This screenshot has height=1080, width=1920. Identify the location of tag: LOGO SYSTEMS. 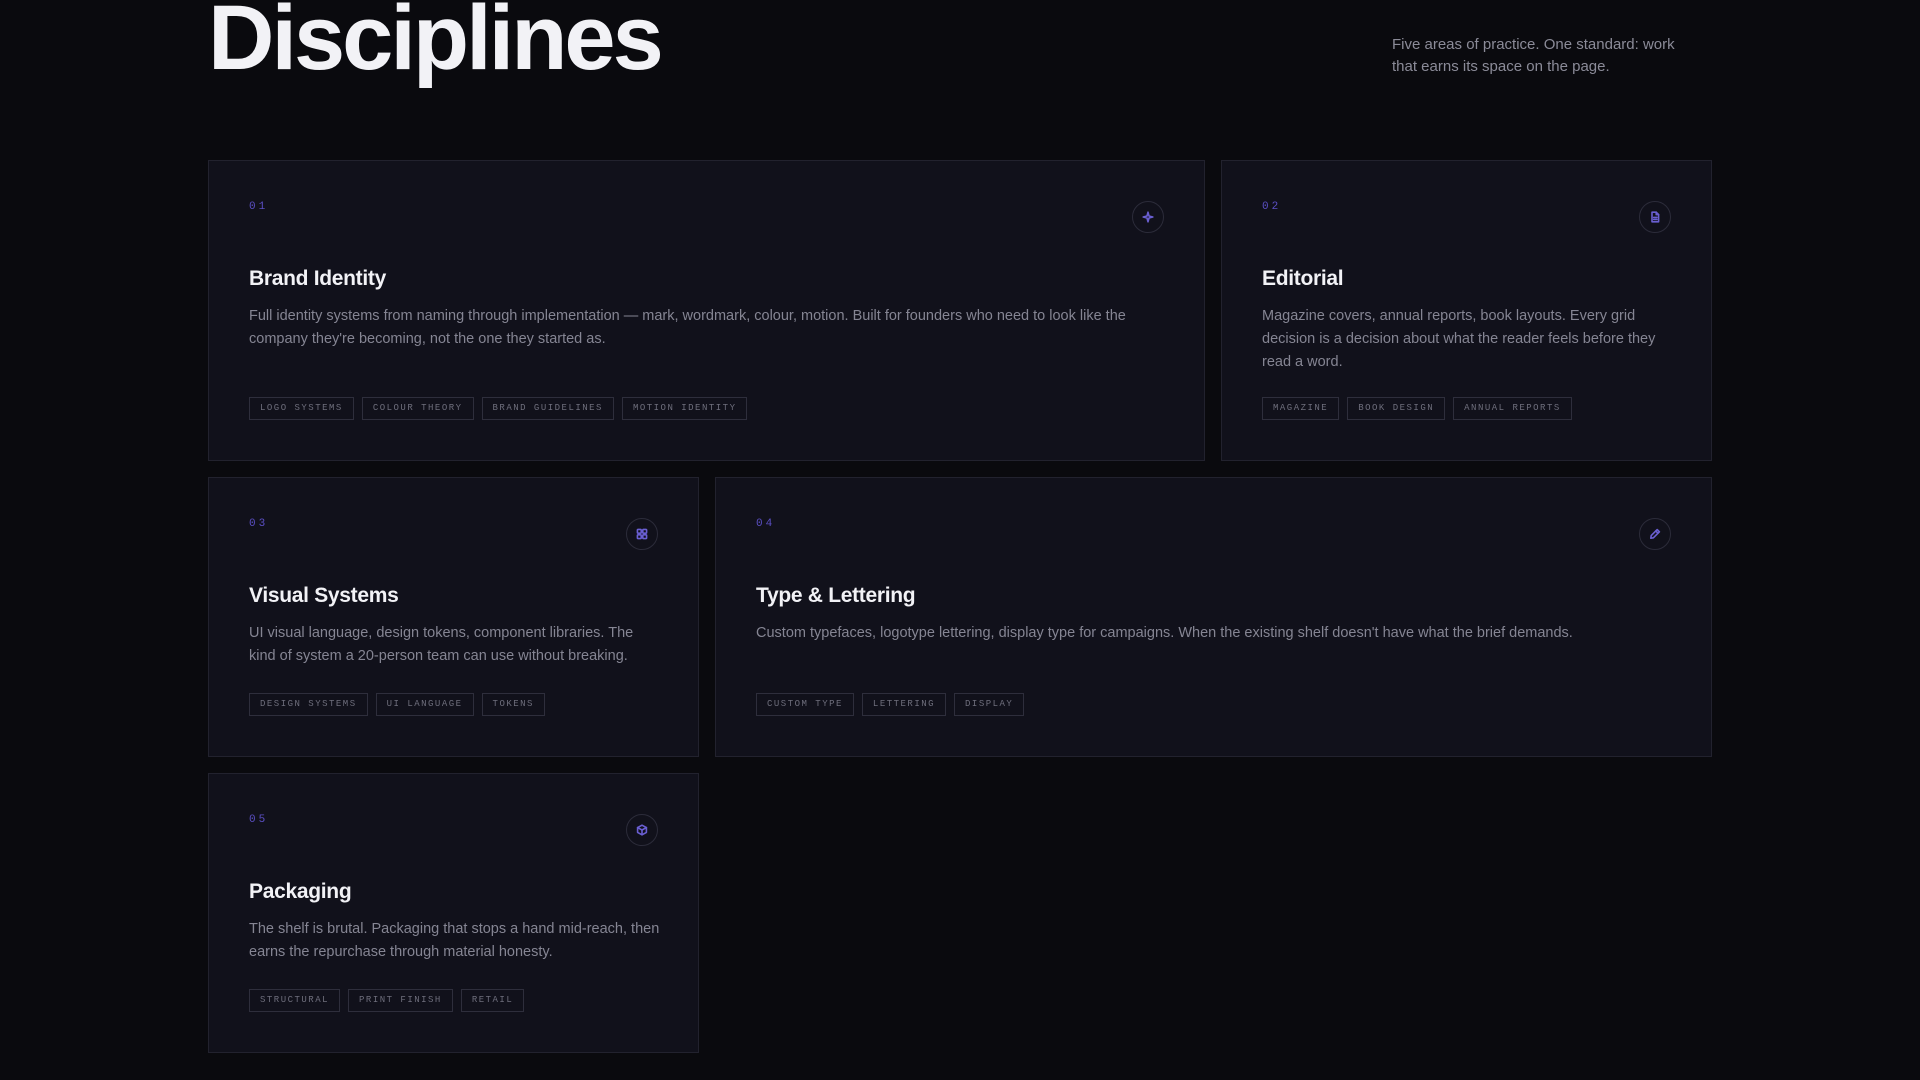
(301, 408).